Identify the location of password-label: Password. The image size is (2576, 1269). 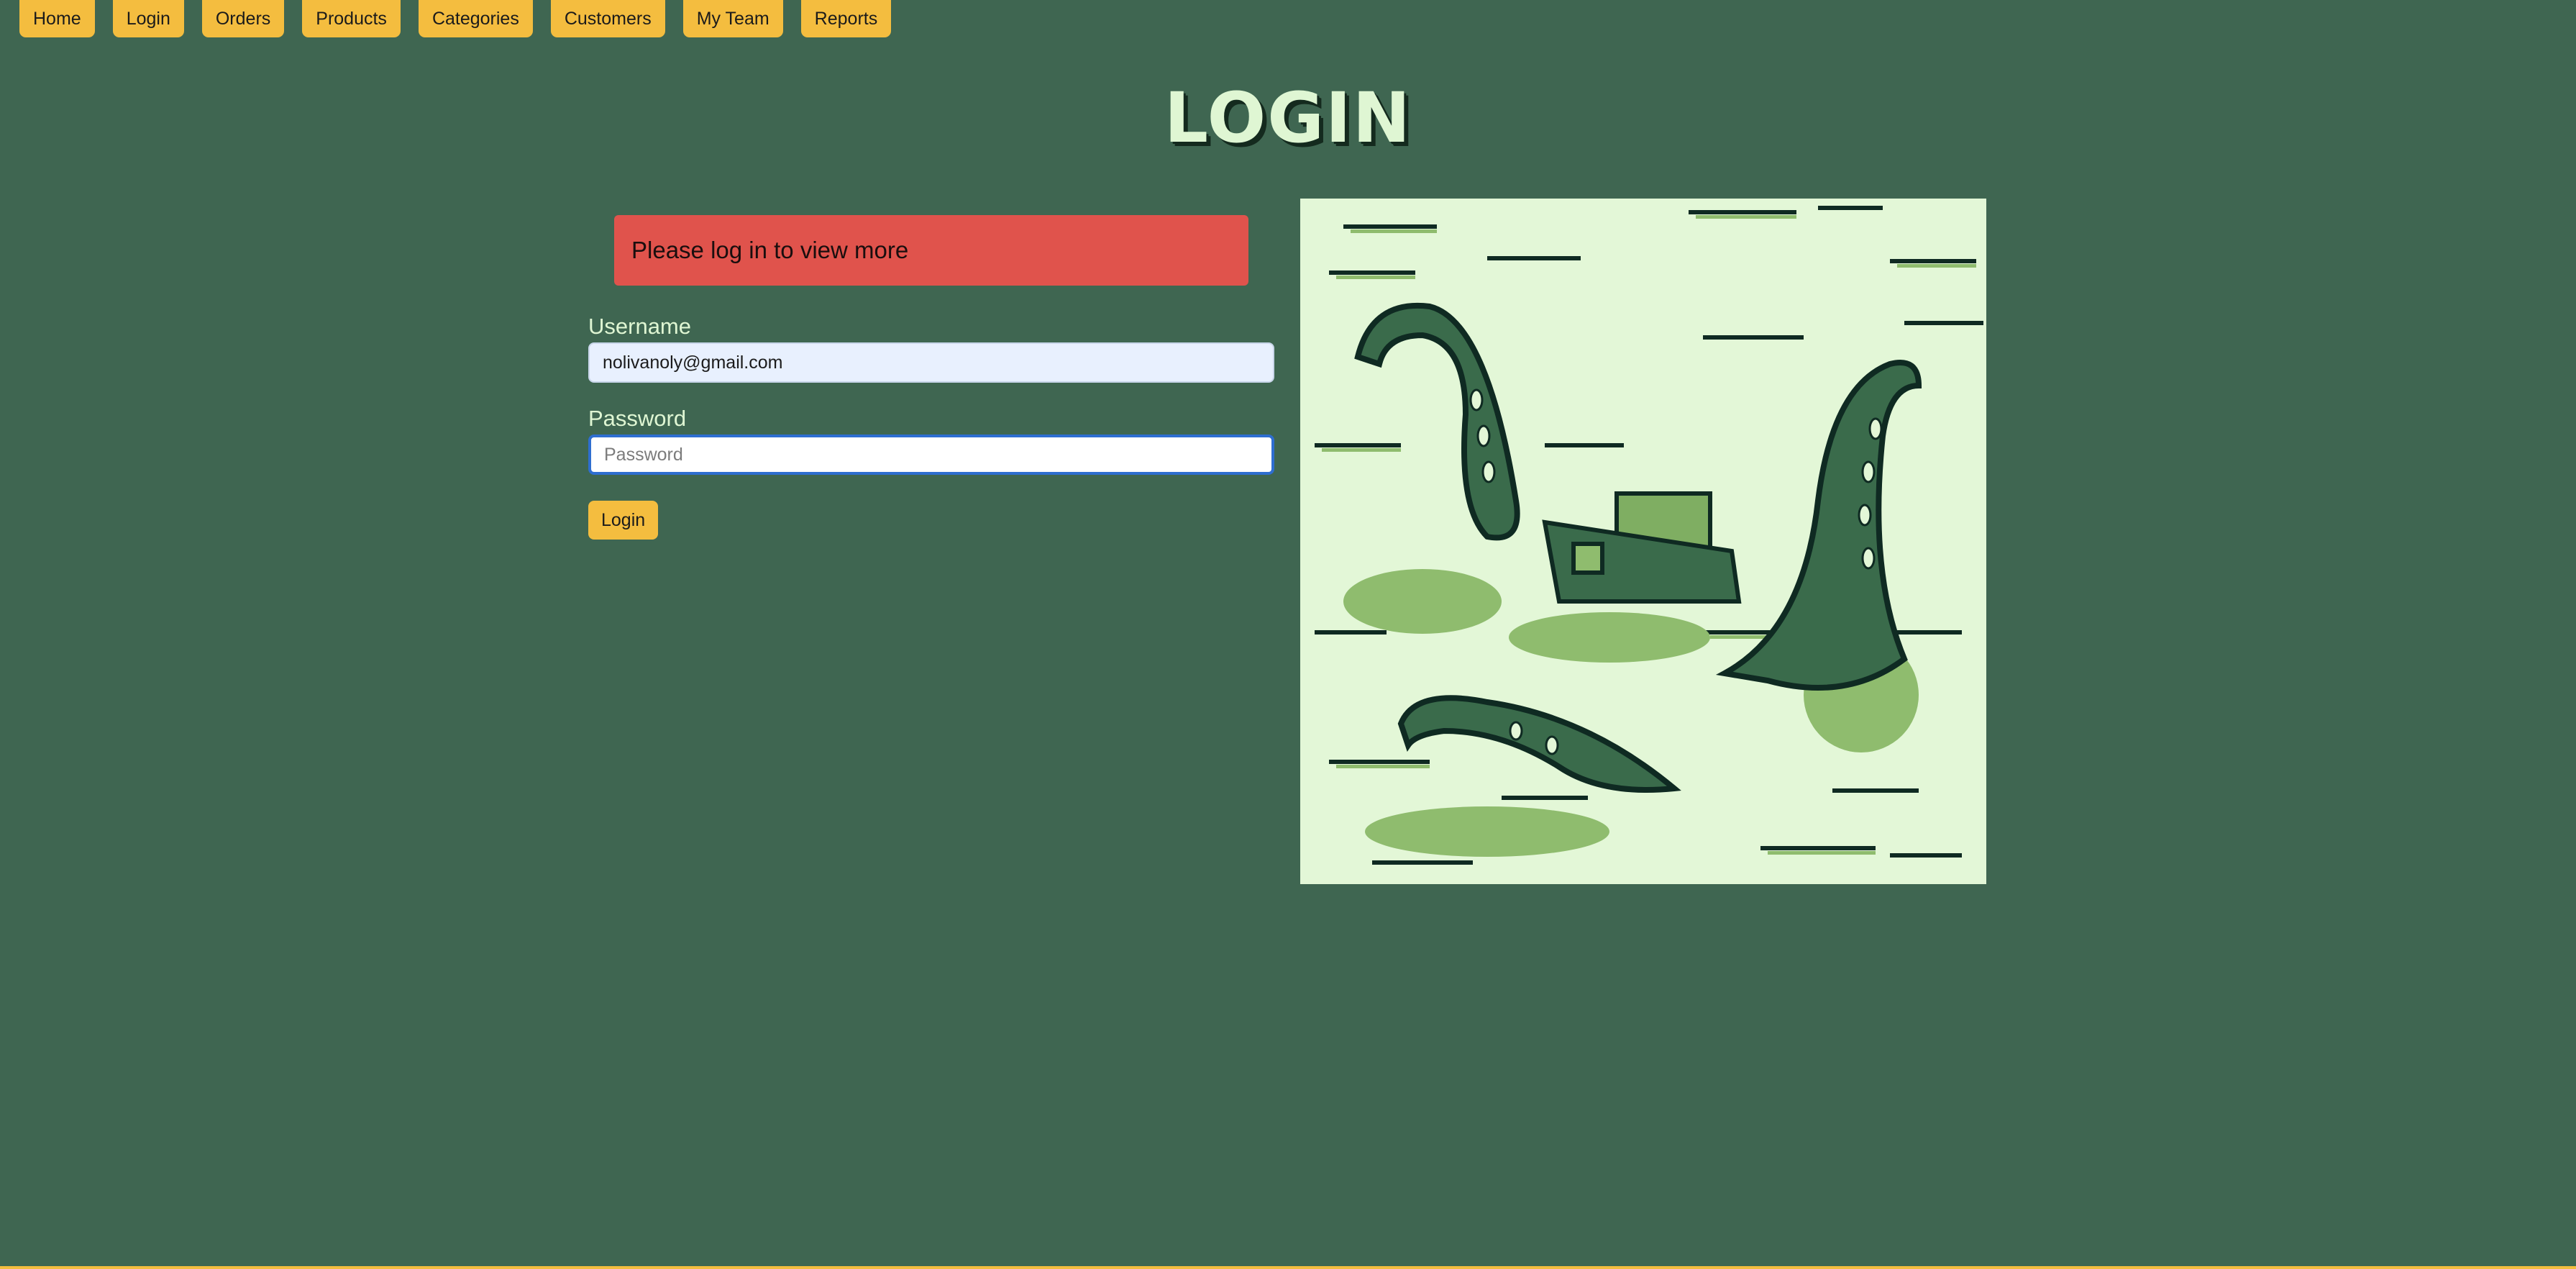
(637, 418).